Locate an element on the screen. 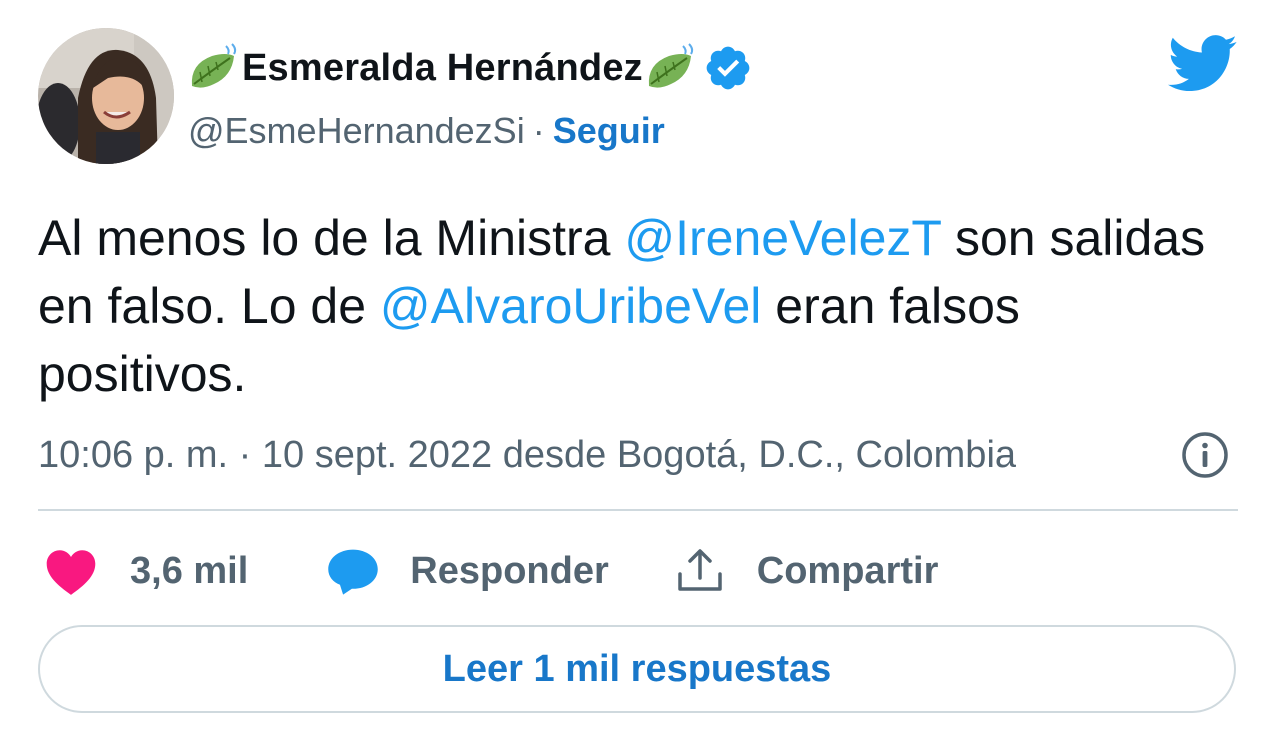 The height and width of the screenshot is (743, 1280). read-replies-label: Leer 1 mil respuestas is located at coordinates (637, 668).